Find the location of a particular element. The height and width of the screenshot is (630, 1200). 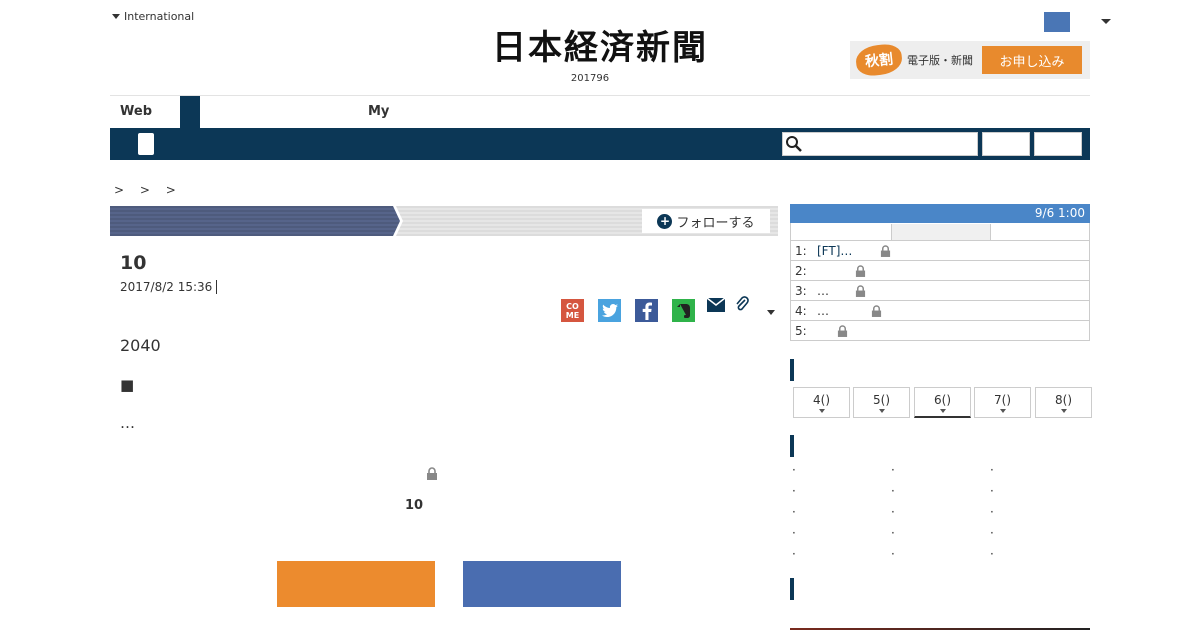

tab-my: My is located at coordinates (390, 112).